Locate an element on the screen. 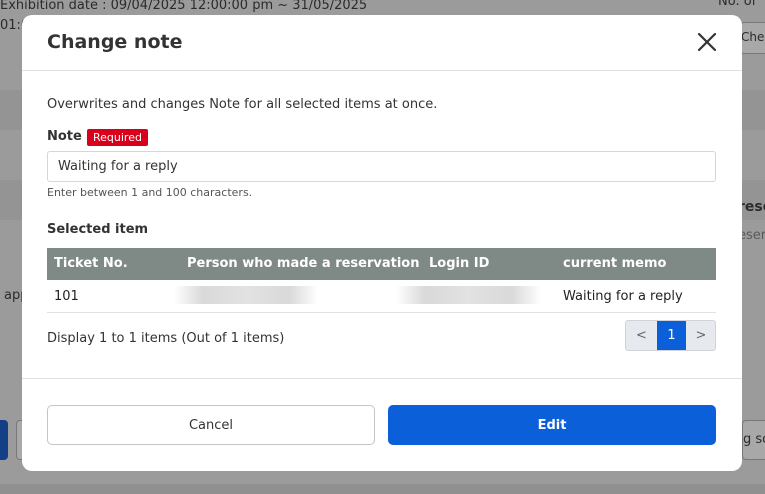  note-label: Note is located at coordinates (64, 136).